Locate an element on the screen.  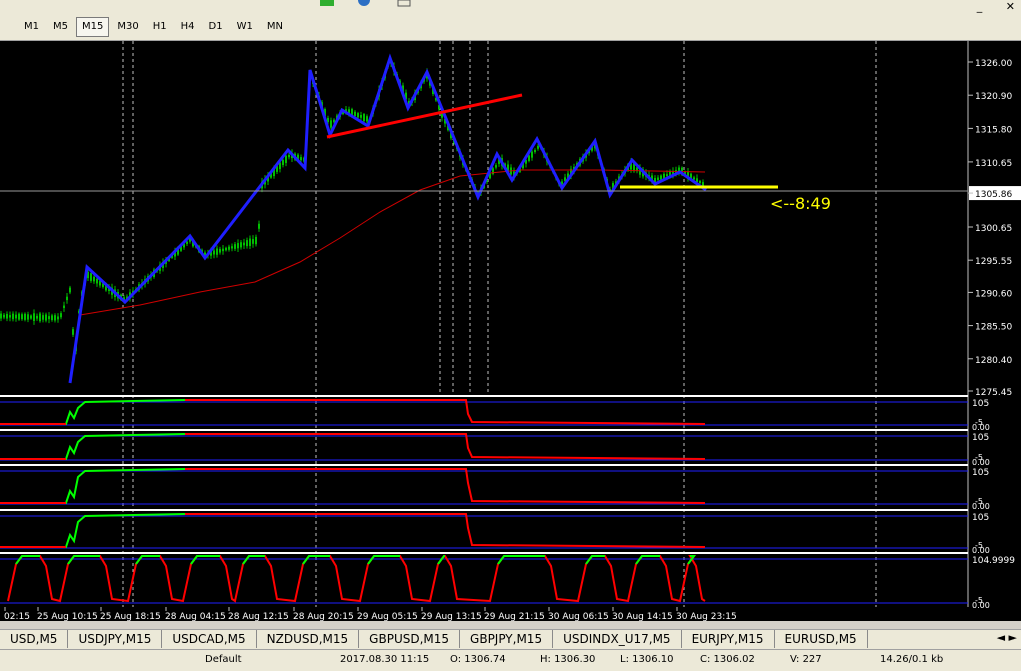
minimize-button: _ is located at coordinates (980, 6).